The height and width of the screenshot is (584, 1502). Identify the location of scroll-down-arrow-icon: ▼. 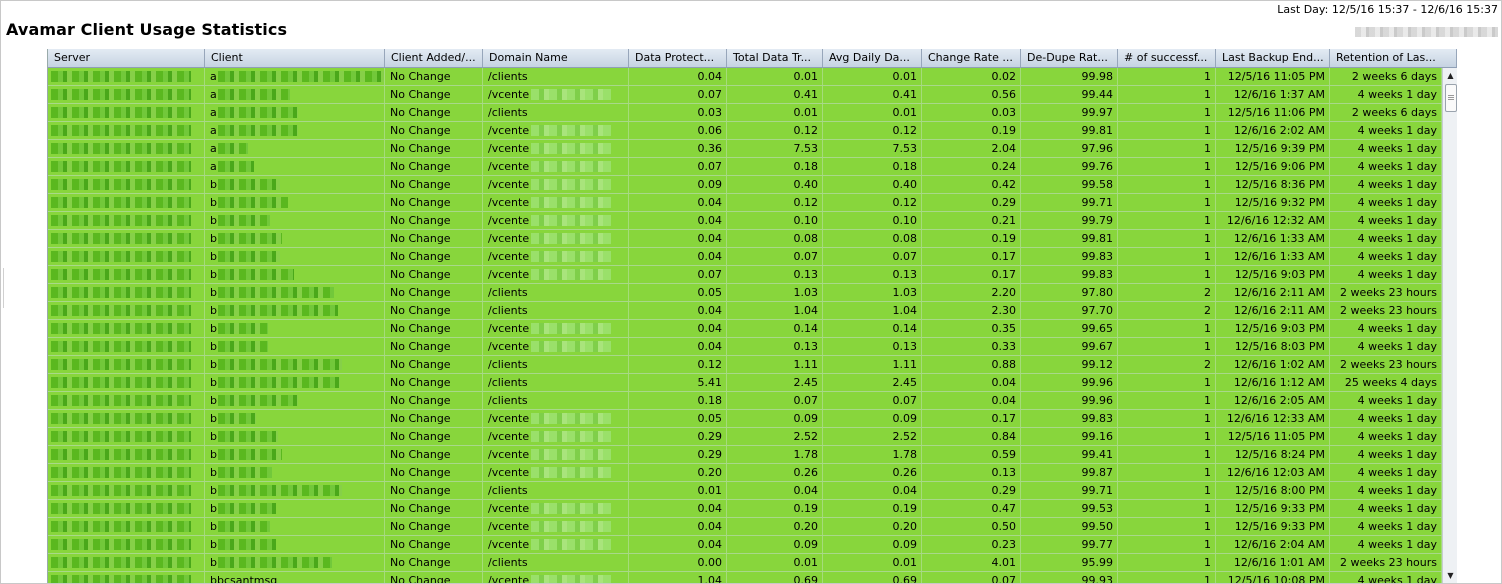
(1450, 575).